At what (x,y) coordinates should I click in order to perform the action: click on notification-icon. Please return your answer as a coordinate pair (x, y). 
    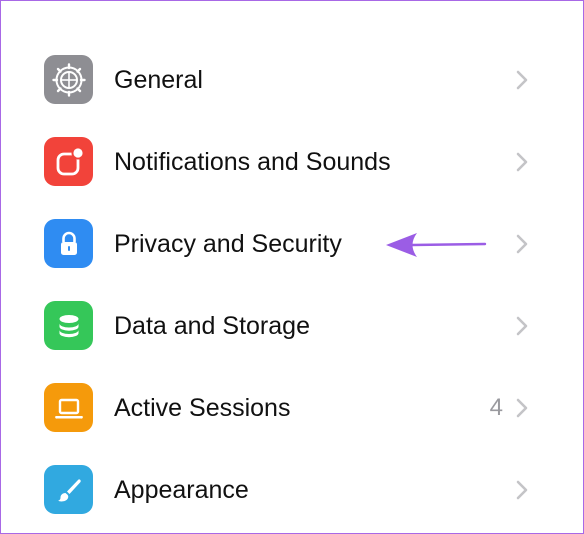
    Looking at the image, I should click on (68, 161).